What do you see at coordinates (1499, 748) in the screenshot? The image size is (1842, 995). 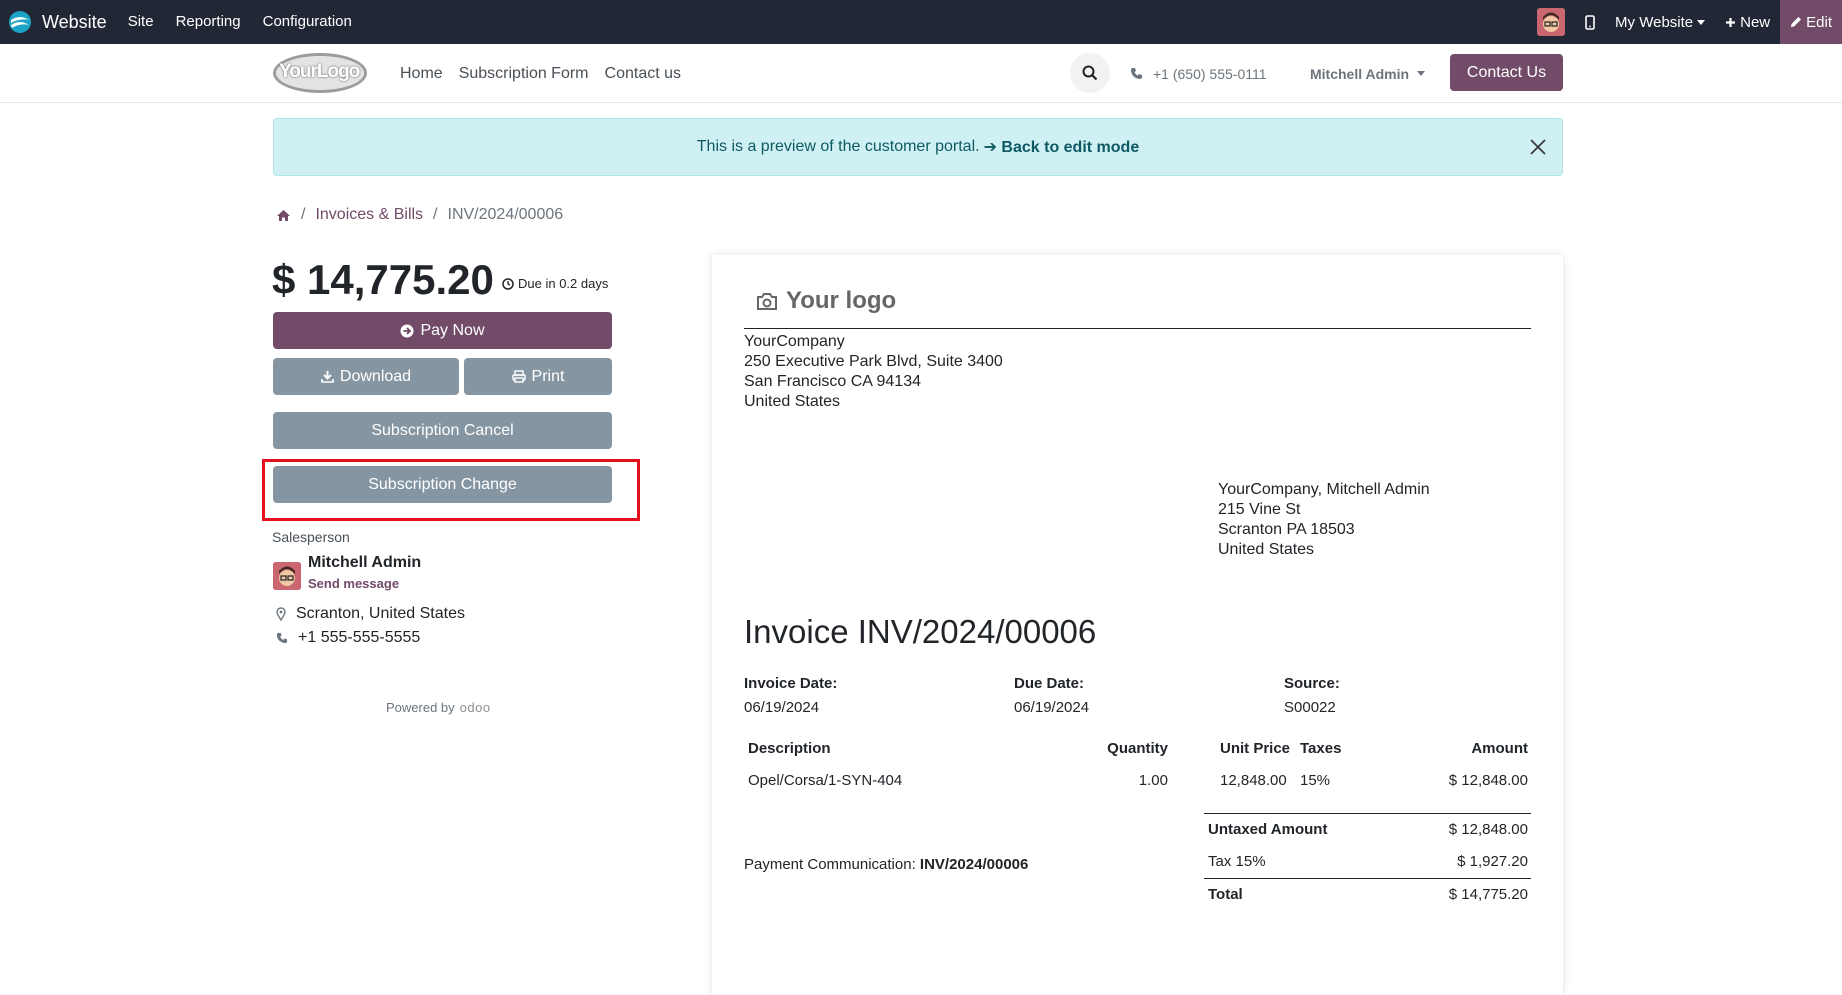 I see `col-amount: Amount` at bounding box center [1499, 748].